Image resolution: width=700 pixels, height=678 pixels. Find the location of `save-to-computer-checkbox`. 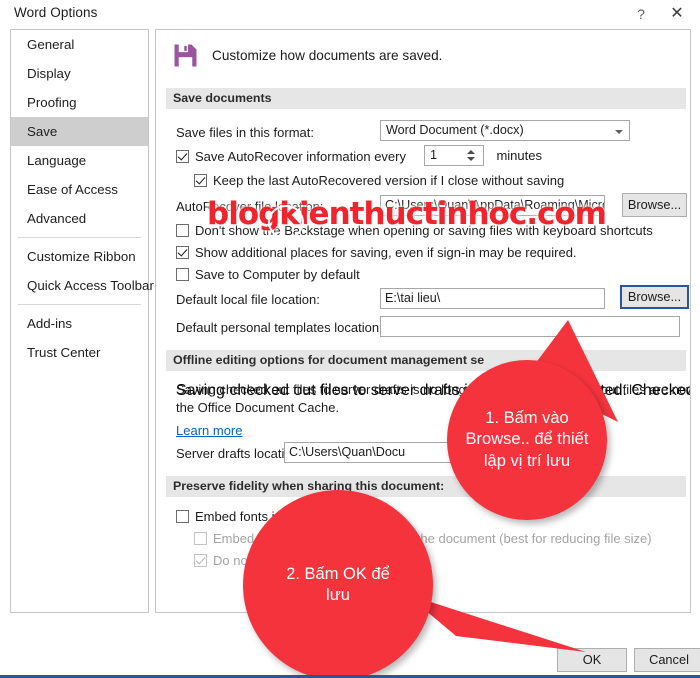

save-to-computer-checkbox is located at coordinates (182, 274).